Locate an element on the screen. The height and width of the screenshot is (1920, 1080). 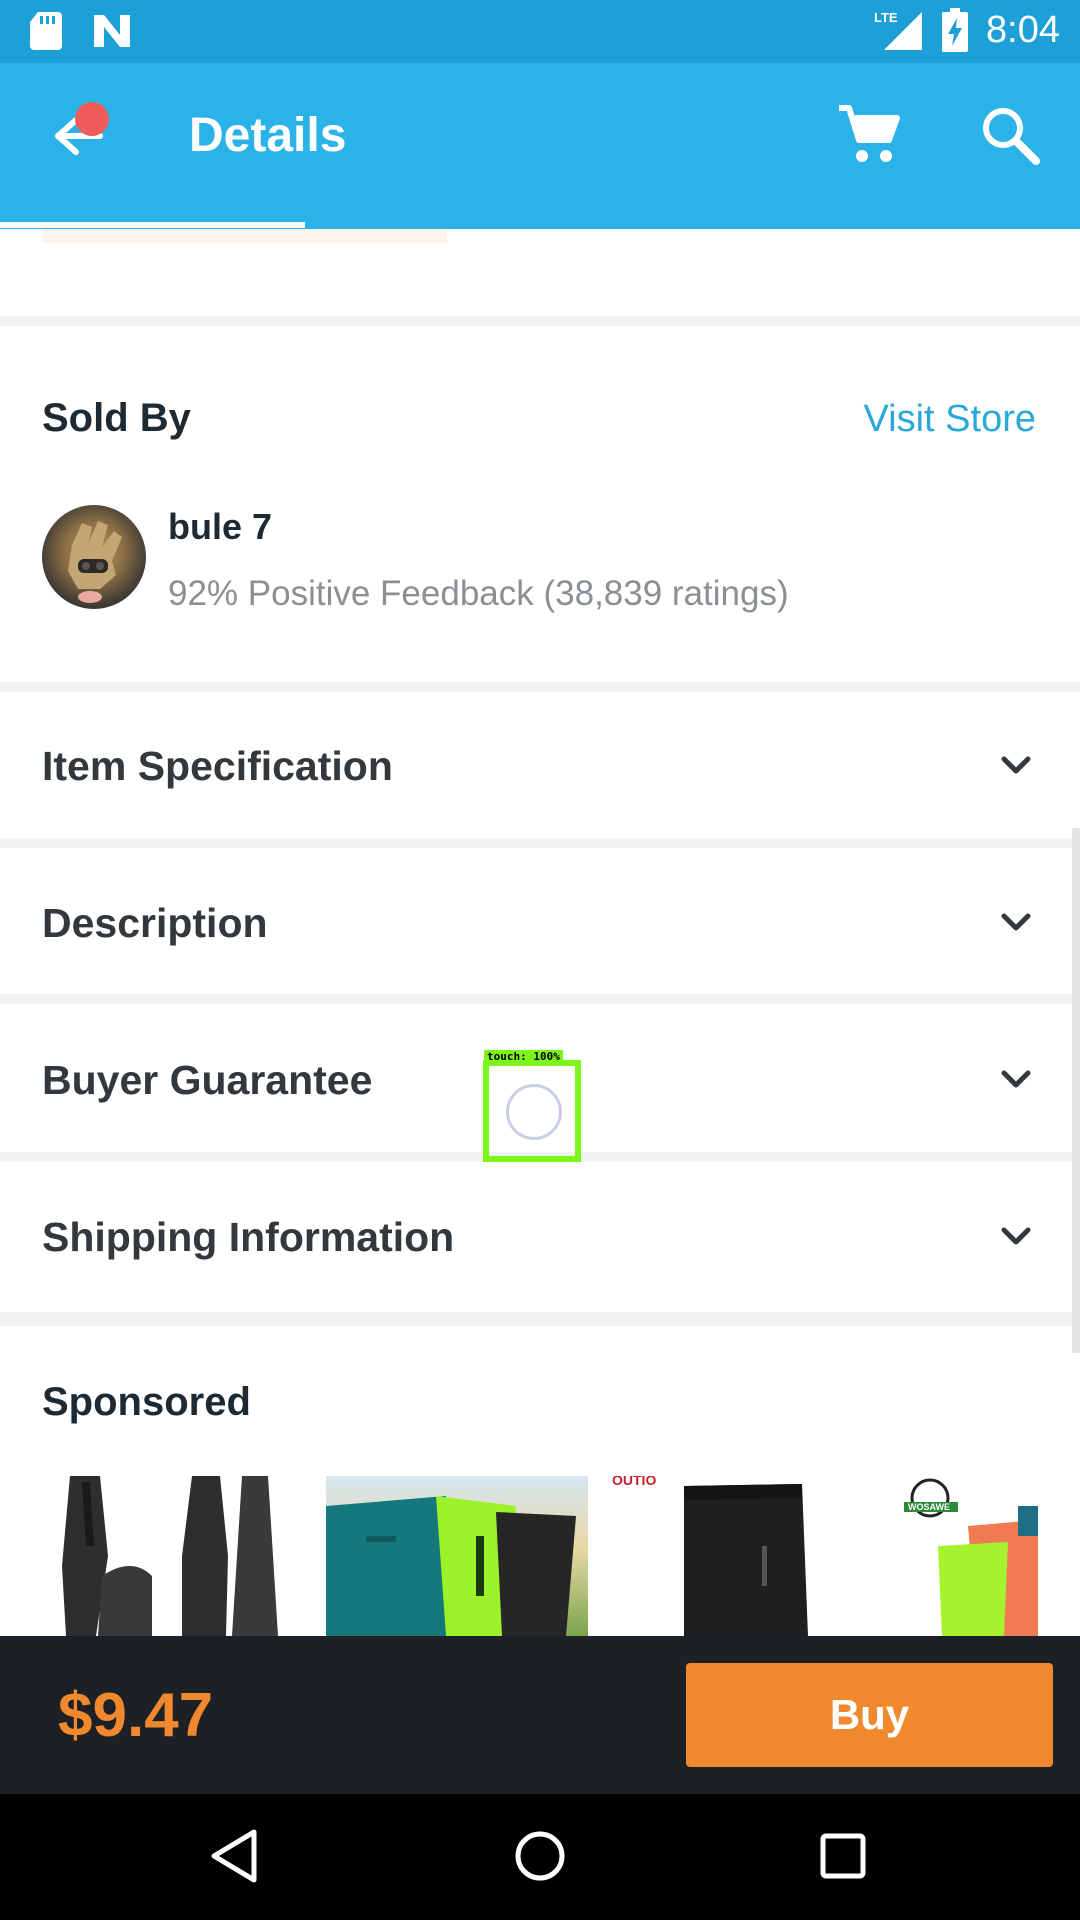
sponsored-product-3: OUTIO is located at coordinates (730, 1556).